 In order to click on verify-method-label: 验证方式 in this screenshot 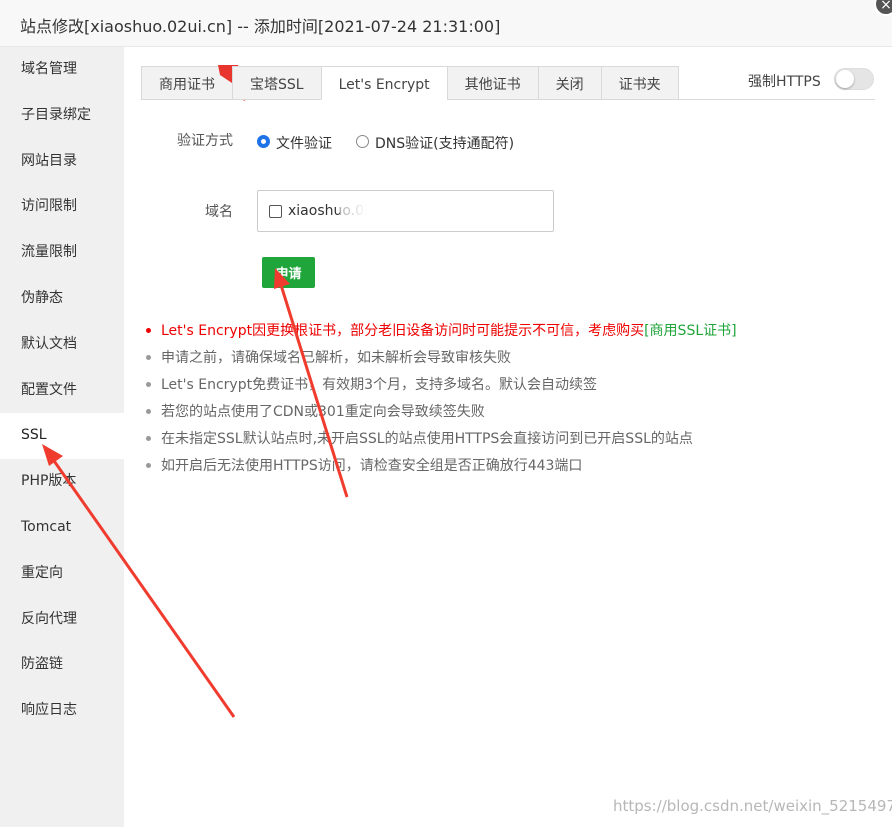, I will do `click(205, 141)`.